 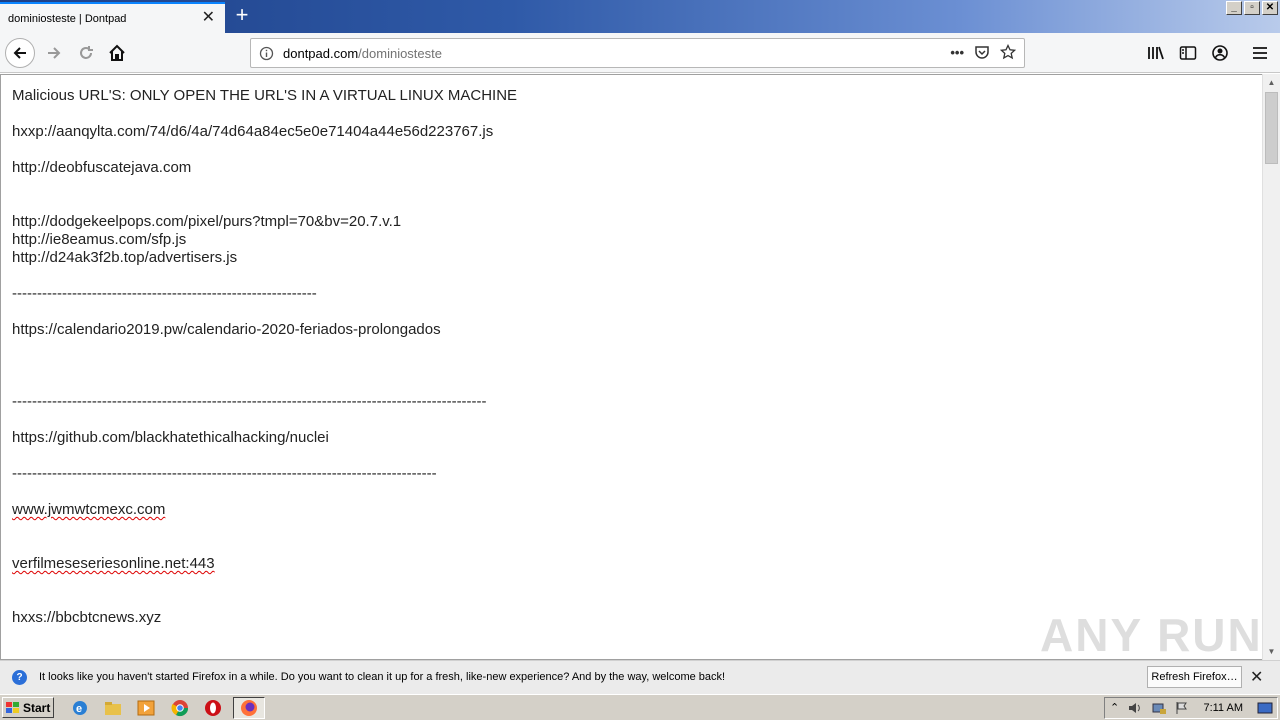 What do you see at coordinates (213, 708) in the screenshot?
I see `opera-icon` at bounding box center [213, 708].